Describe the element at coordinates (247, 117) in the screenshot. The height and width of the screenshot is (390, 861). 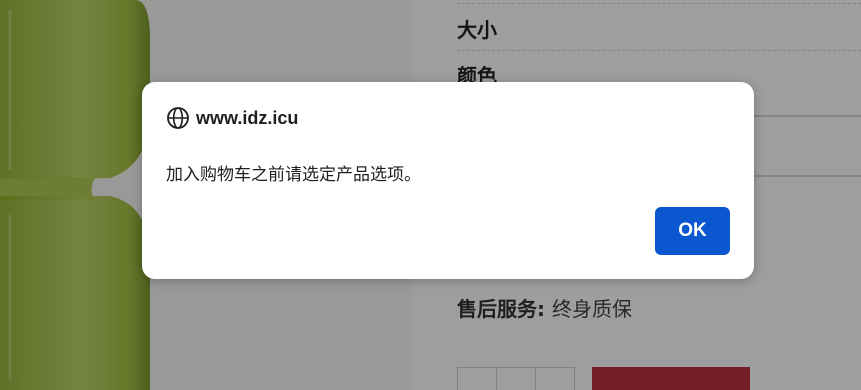
I see `dialog-host: www.idz.icu` at that location.